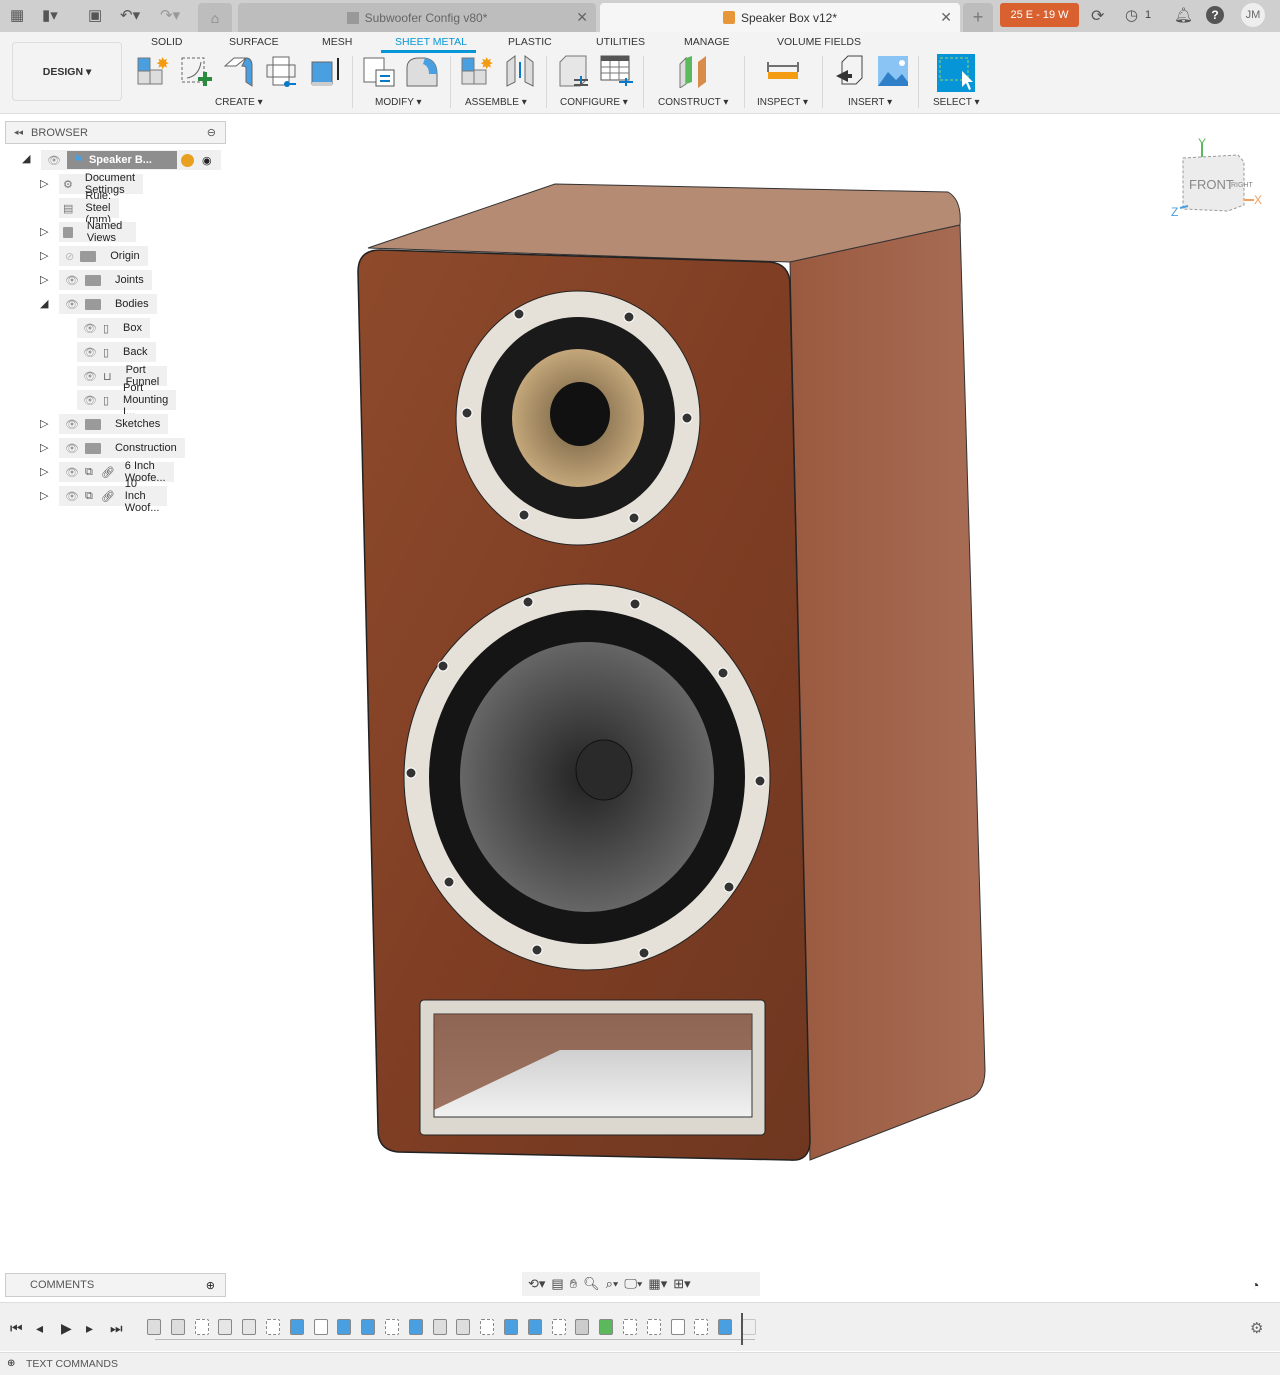  I want to click on sheet-metal-rules-icon, so click(379, 71).